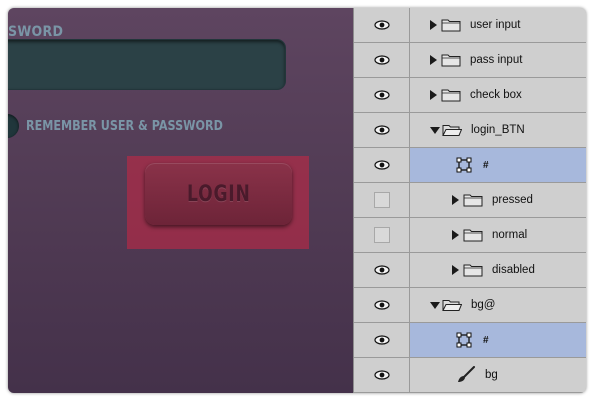 This screenshot has width=594, height=397. I want to click on layer-name: disabled, so click(513, 270).